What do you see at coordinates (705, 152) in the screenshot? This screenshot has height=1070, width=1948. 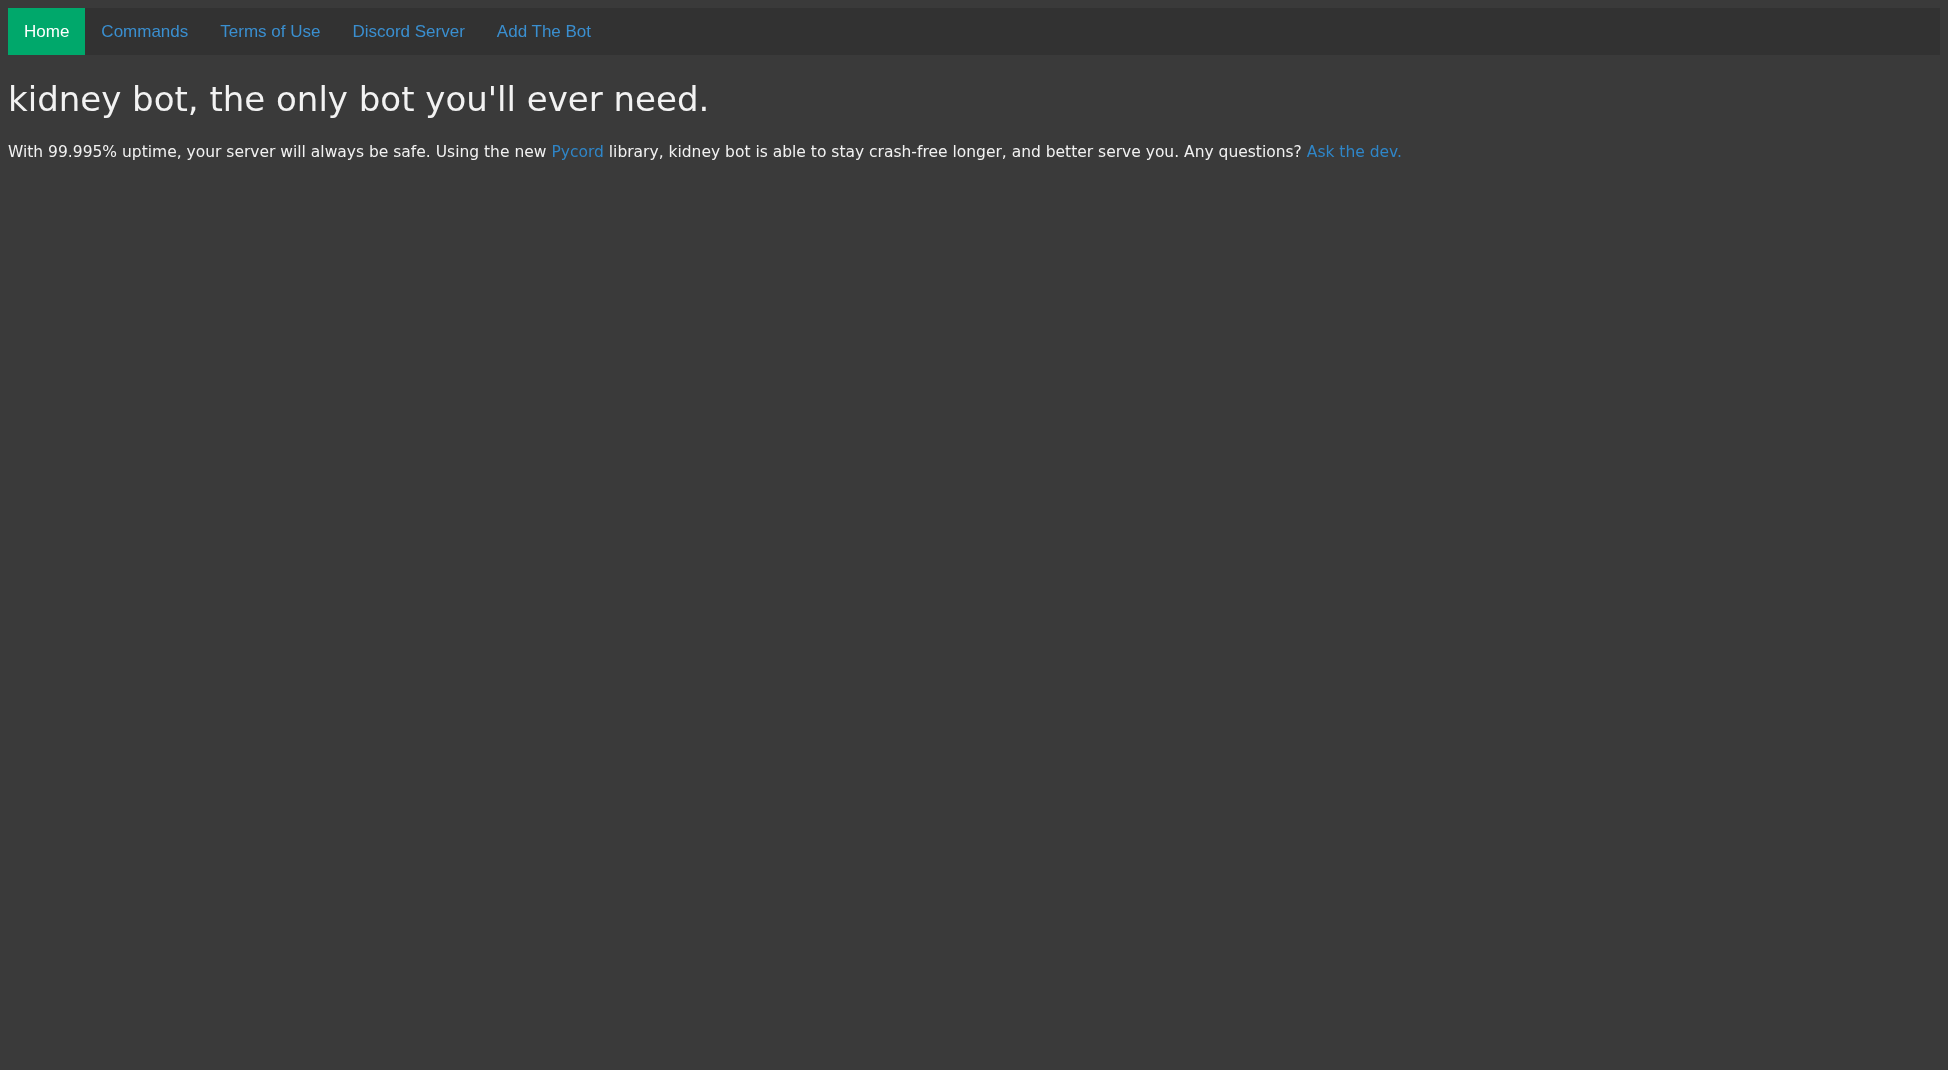 I see `intro-paragraph: With 99.995% uptime, your server will always be safe. Using the new Pycord library, kidney bot is able to stay crash-free longer, and better serve you. Any questions? Ask the dev.` at bounding box center [705, 152].